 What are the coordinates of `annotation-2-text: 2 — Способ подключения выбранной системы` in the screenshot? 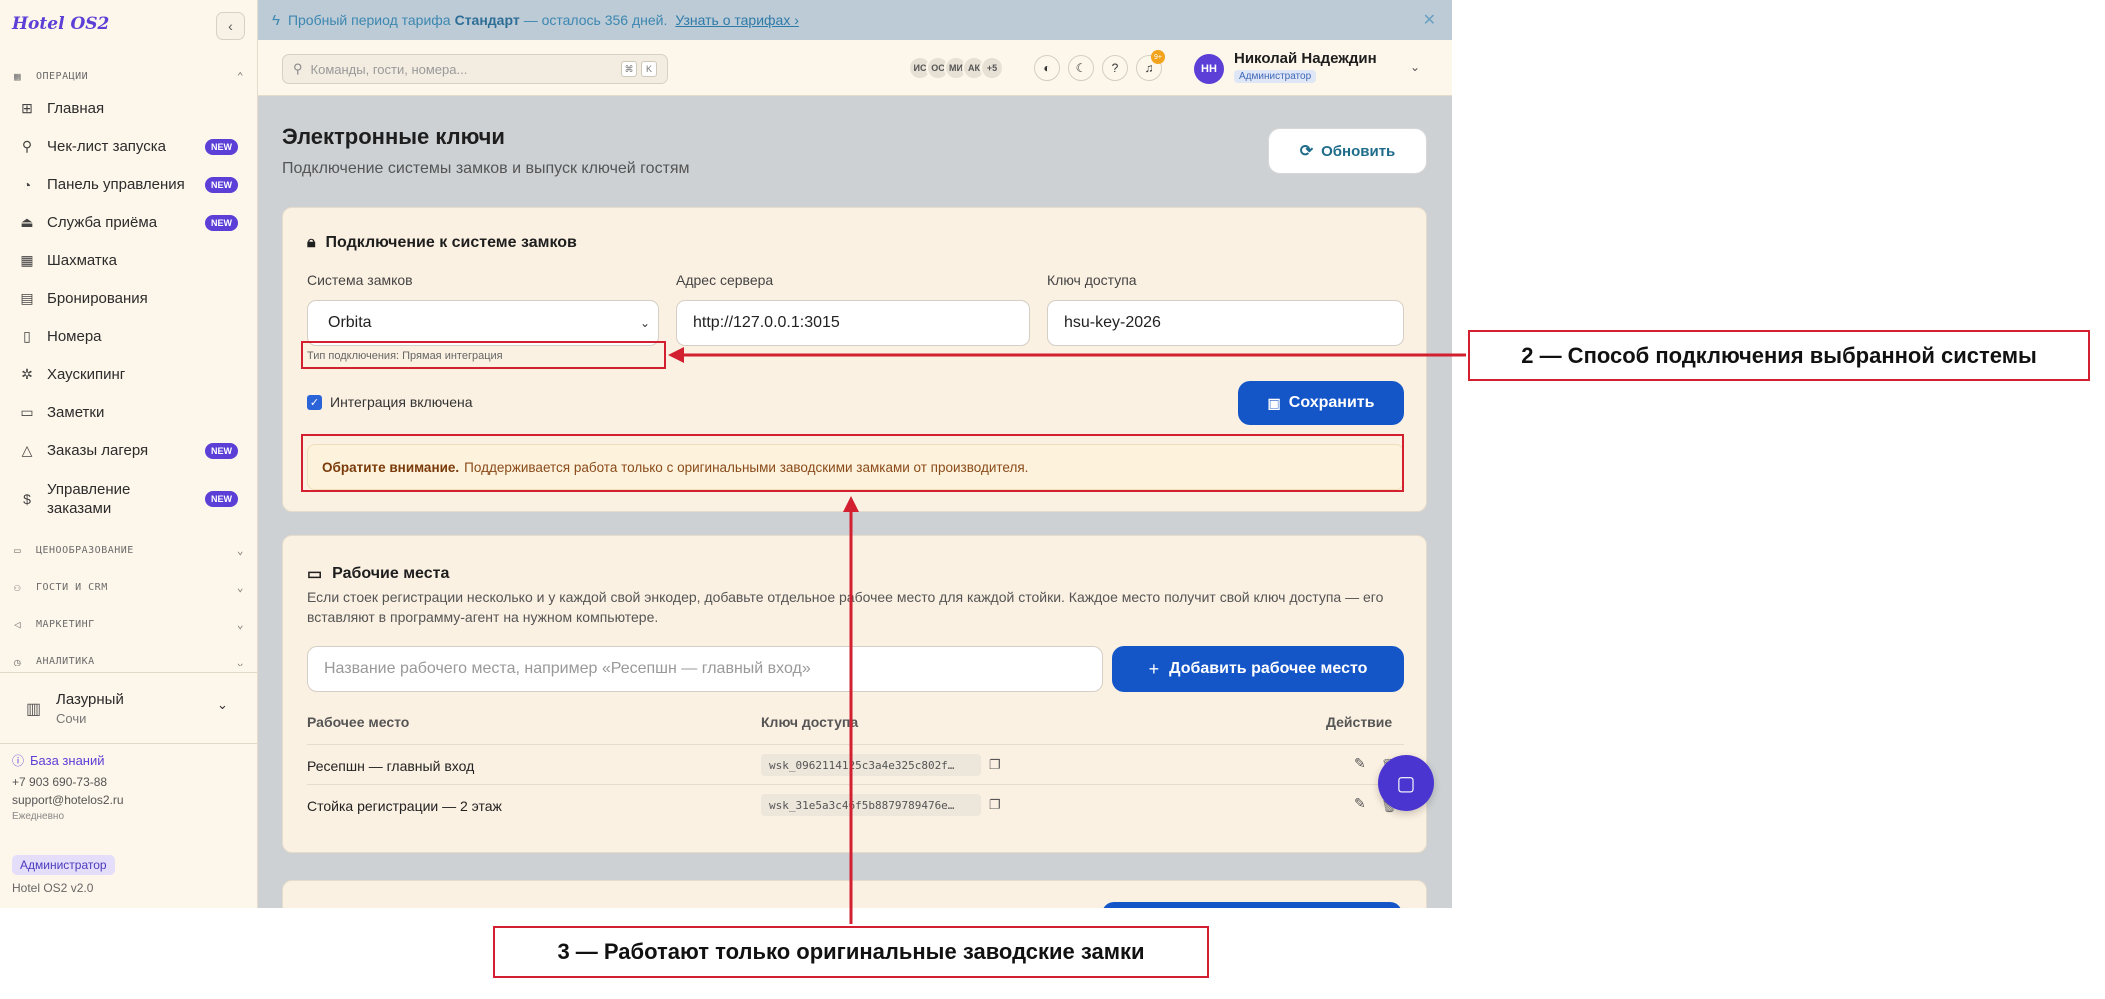 It's located at (1779, 355).